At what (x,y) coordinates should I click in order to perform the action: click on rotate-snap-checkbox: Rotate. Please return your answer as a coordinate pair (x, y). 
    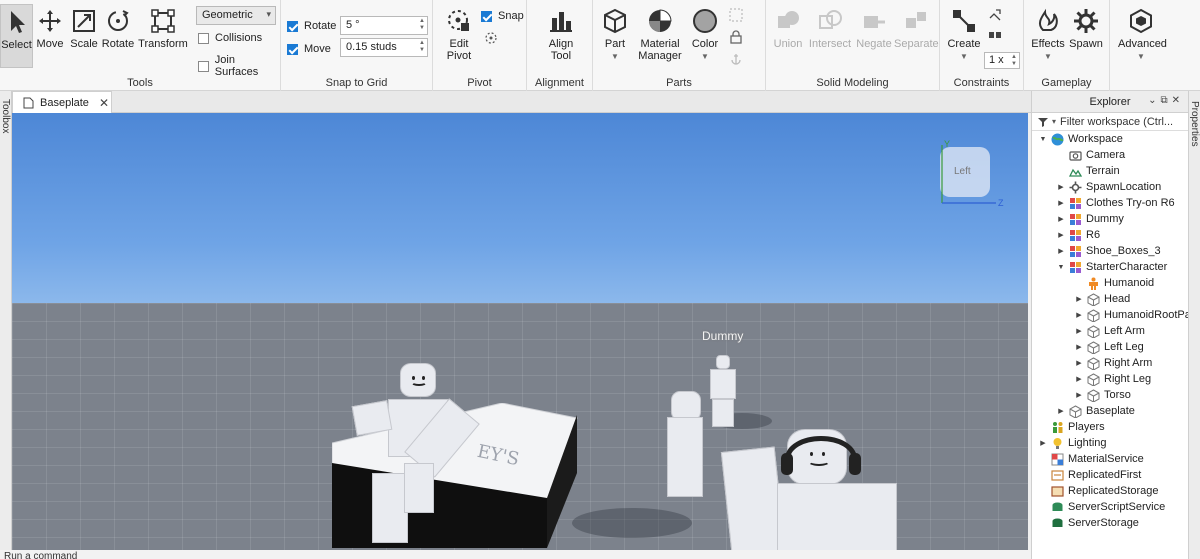
    Looking at the image, I should click on (311, 26).